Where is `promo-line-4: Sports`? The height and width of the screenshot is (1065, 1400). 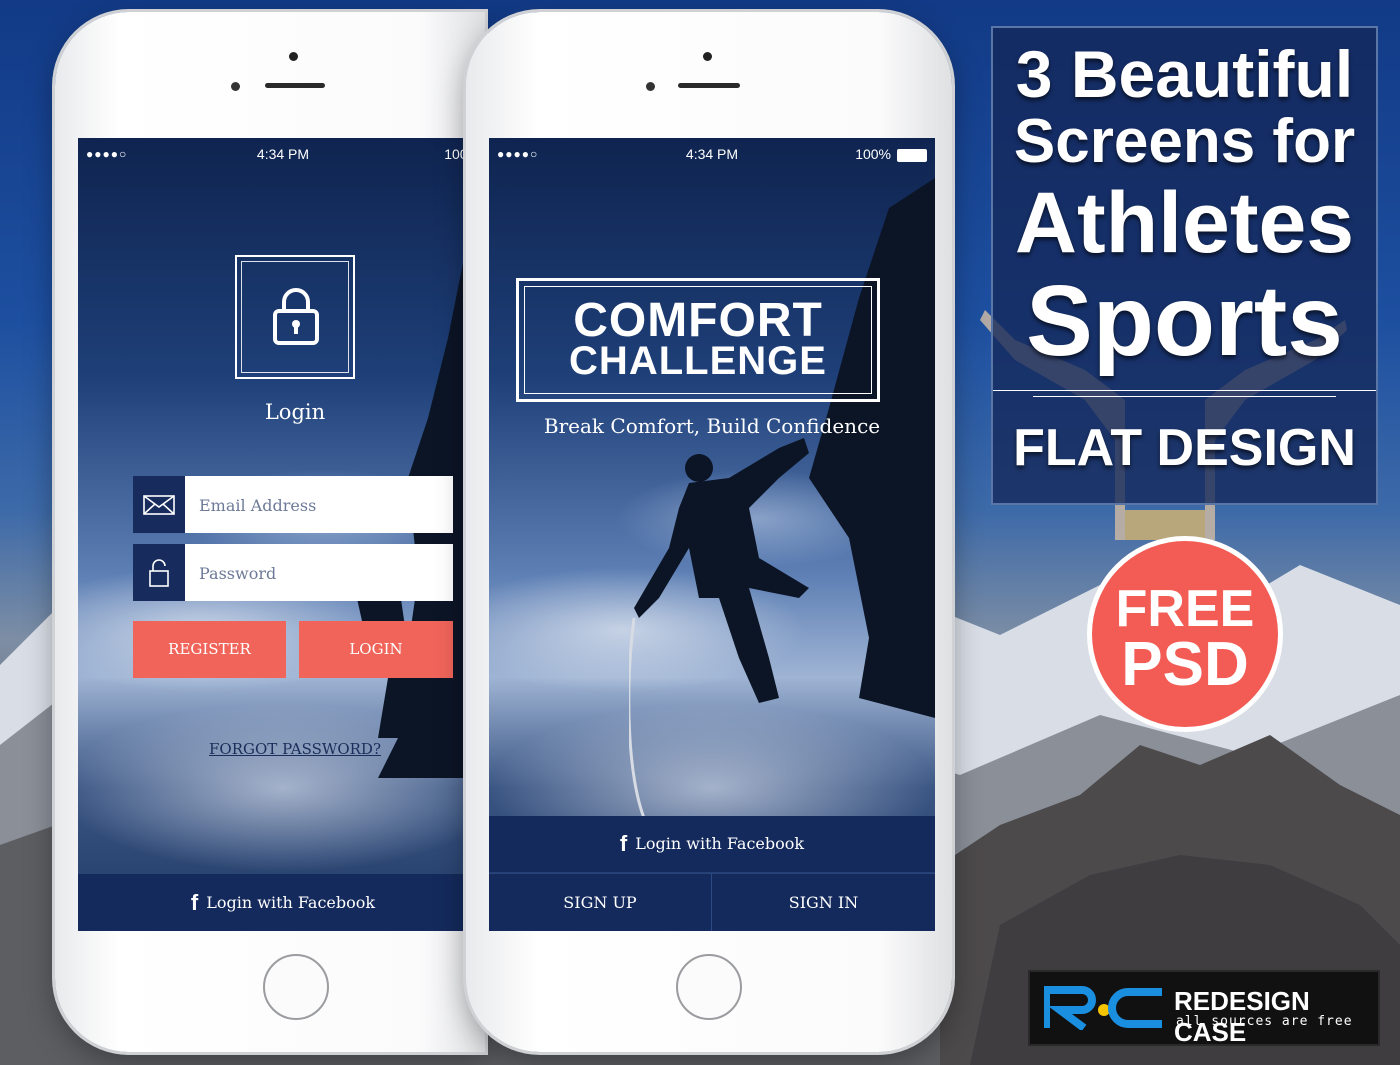 promo-line-4: Sports is located at coordinates (1184, 321).